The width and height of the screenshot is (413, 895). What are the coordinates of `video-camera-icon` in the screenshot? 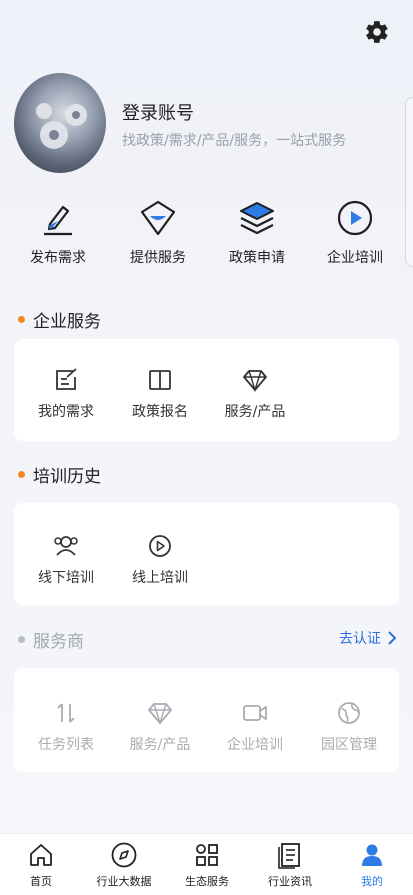 It's located at (255, 713).